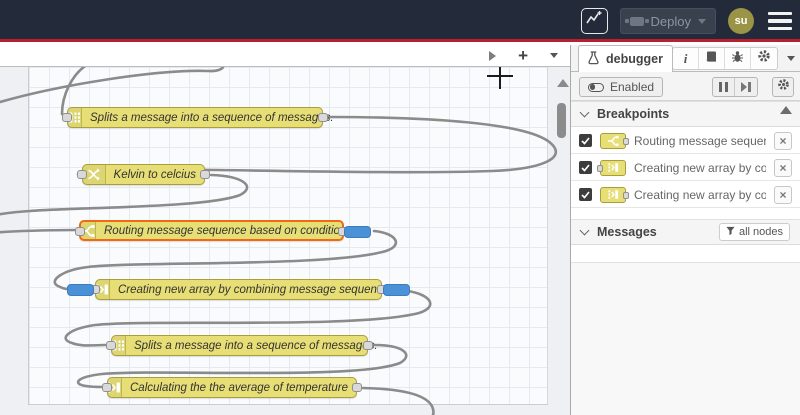  I want to click on sidebar-tabrow: debugger i, so click(685, 58).